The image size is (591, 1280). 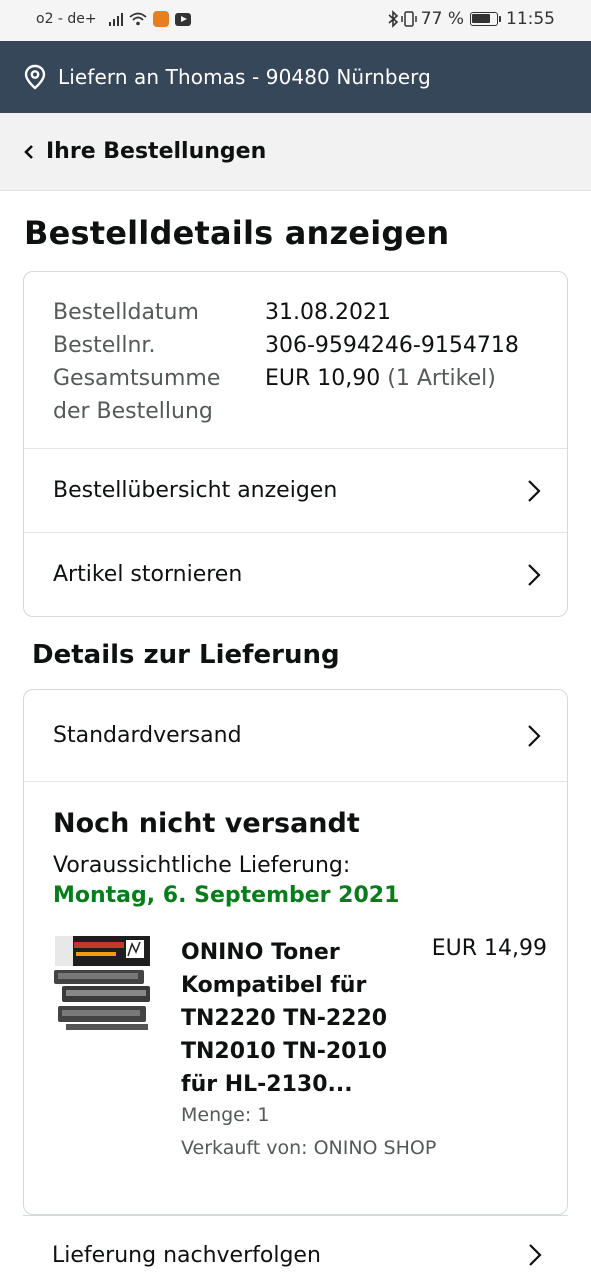 I want to click on order-date-label: Bestelldatum, so click(x=126, y=312).